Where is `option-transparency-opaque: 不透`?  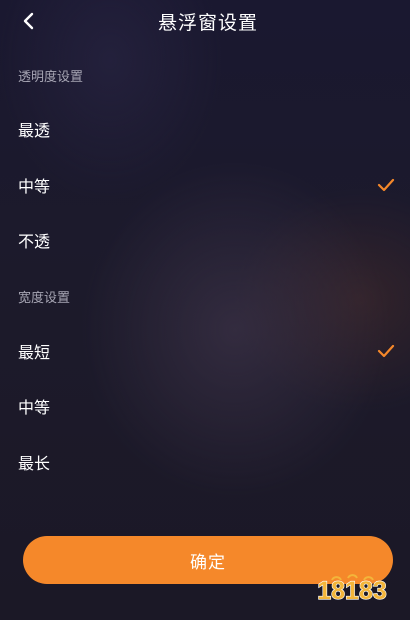 option-transparency-opaque: 不透 is located at coordinates (205, 240).